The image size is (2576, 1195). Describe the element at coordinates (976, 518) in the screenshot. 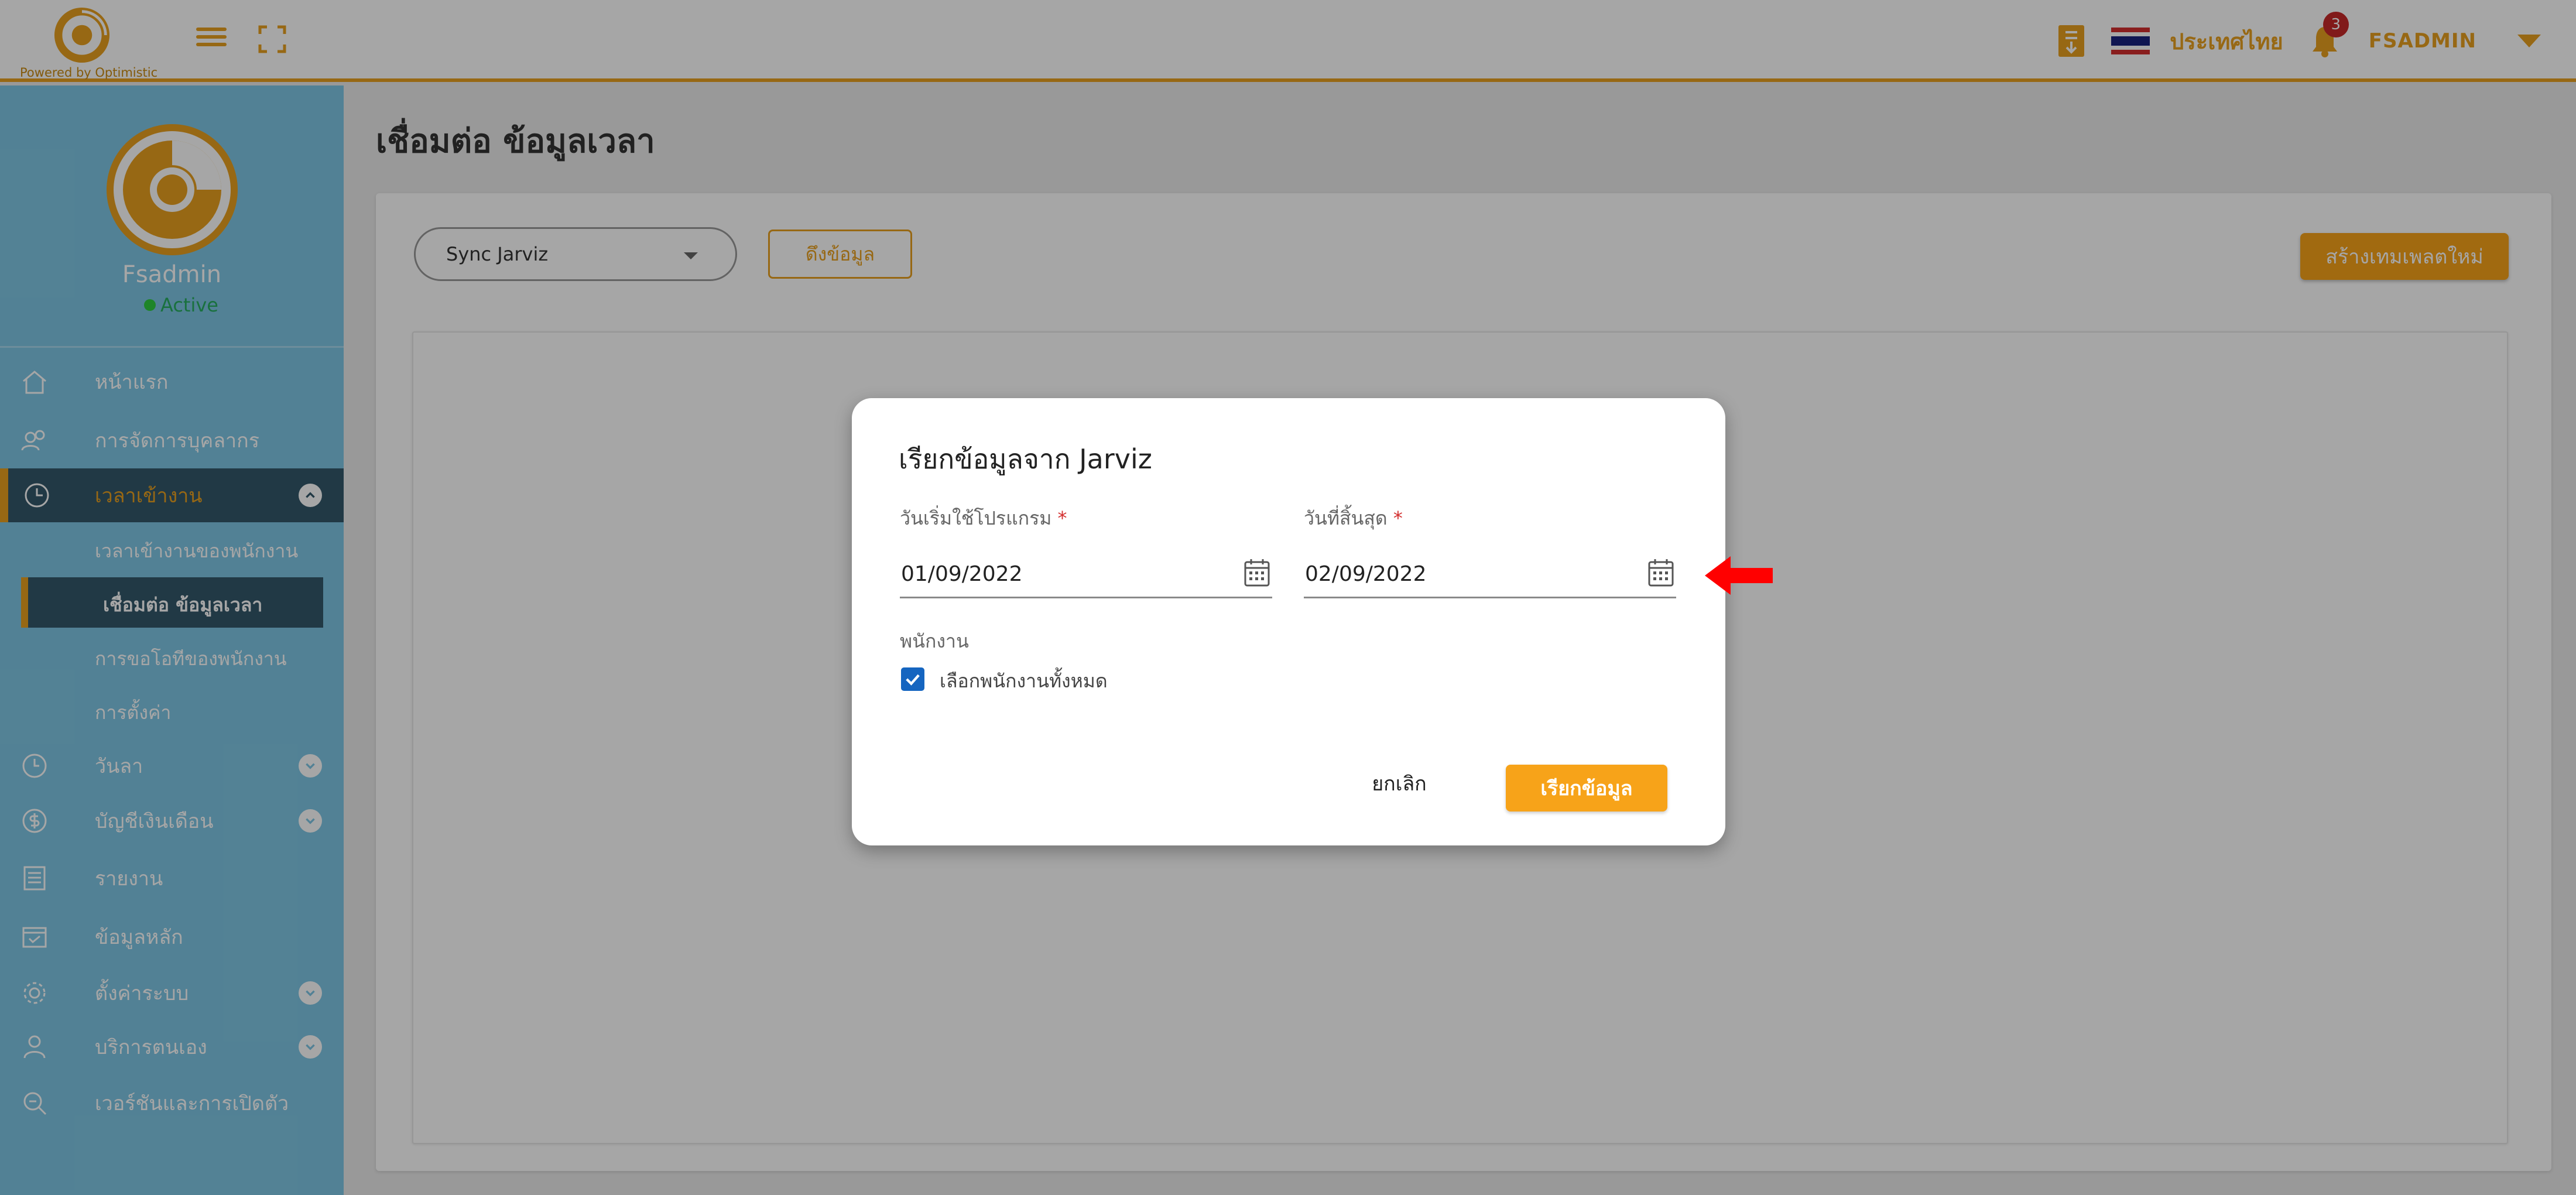

I see `start-date-label-text: วันเริ่มใช้โปรแกรม` at that location.